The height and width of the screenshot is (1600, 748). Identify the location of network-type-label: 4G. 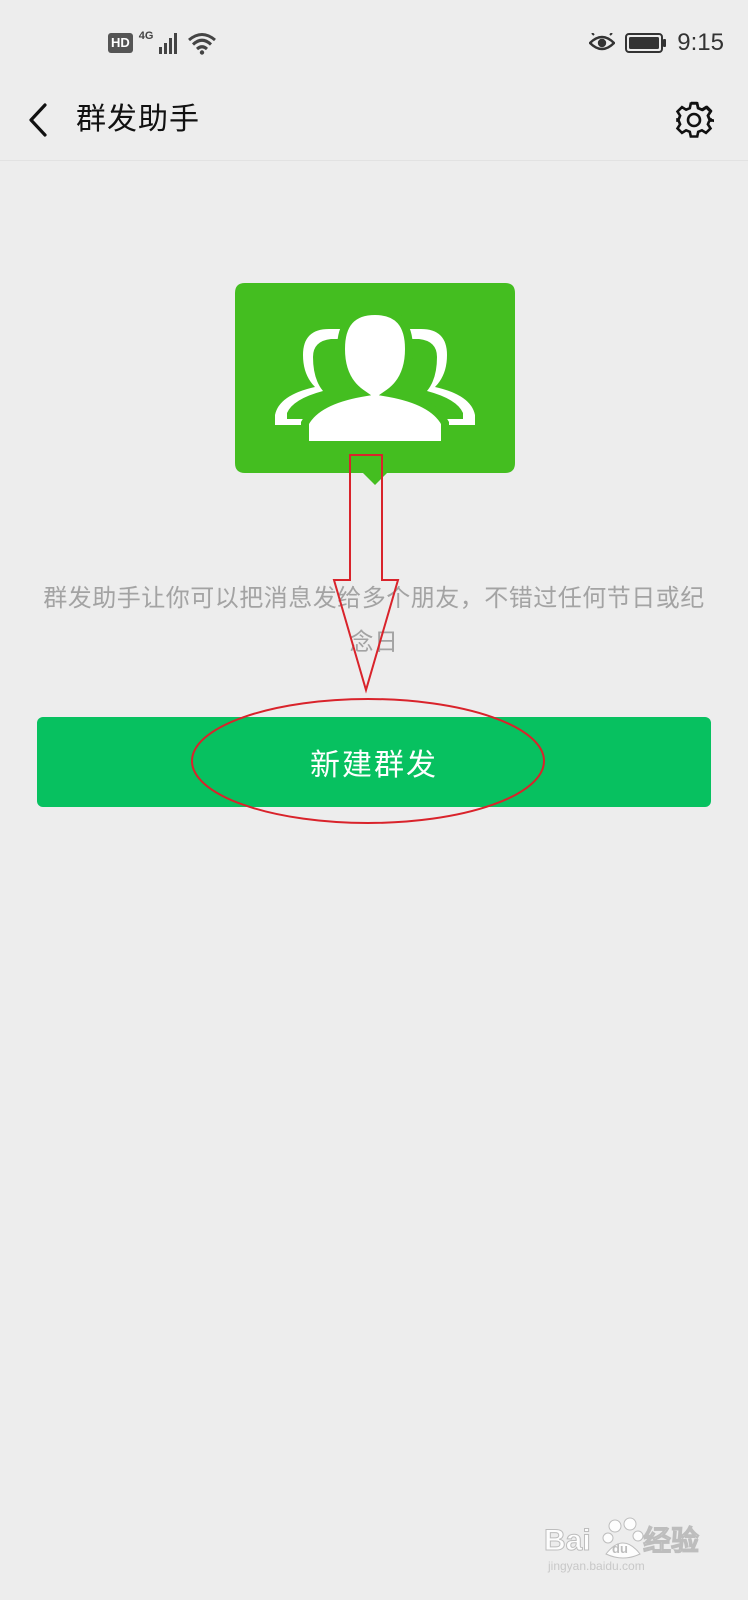
(146, 36).